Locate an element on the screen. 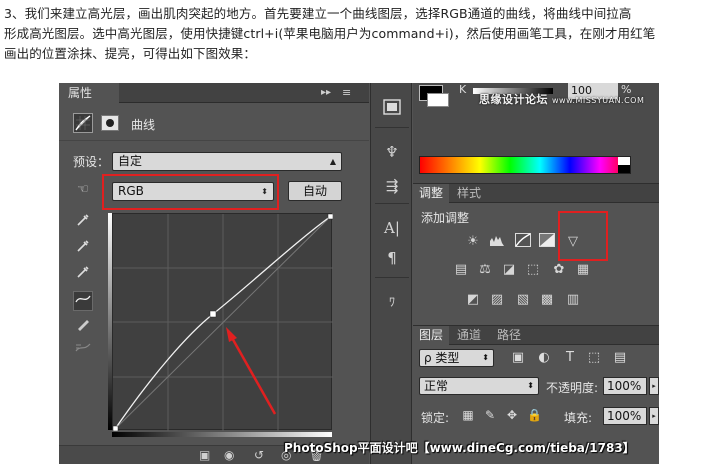 Image resolution: width=709 pixels, height=464 pixels. lock-transparent-icon: ▦ is located at coordinates (468, 415).